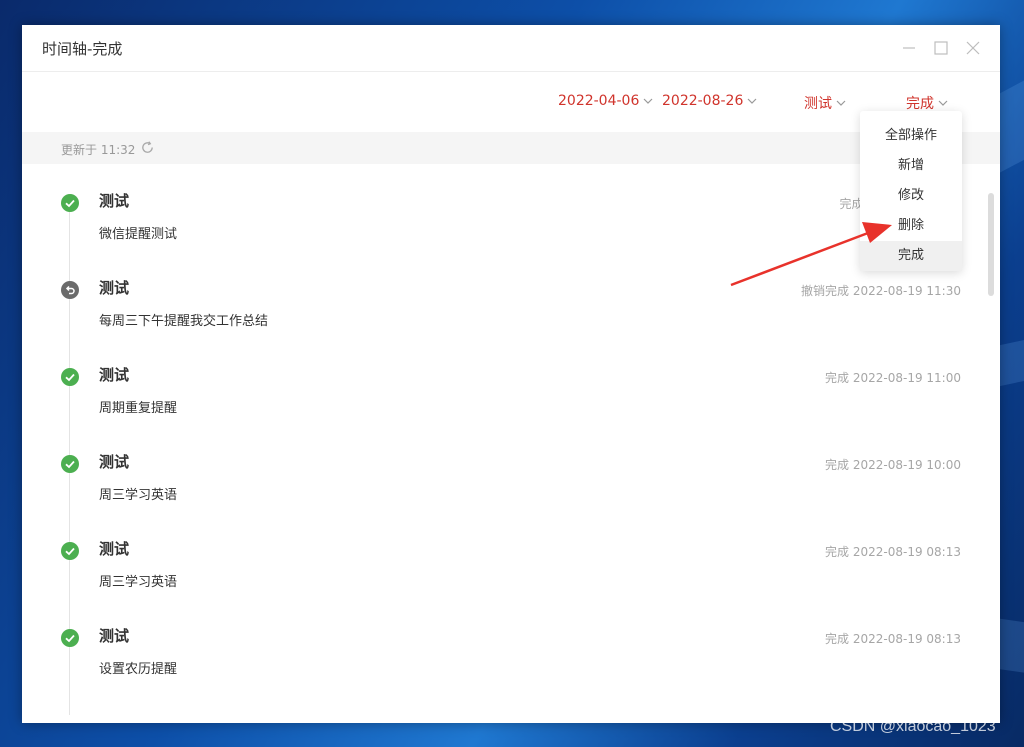 The height and width of the screenshot is (747, 1024). Describe the element at coordinates (893, 378) in the screenshot. I see `entry-time: 完成 2022-08-19 11:00` at that location.